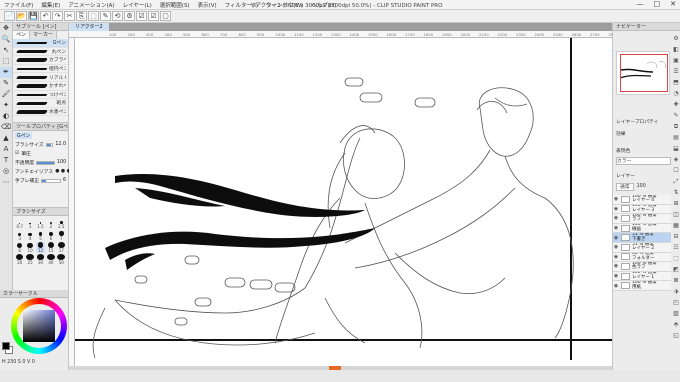 This screenshot has width=680, height=382. Describe the element at coordinates (6, 61) in the screenshot. I see `tool-icon: ⬚` at that location.